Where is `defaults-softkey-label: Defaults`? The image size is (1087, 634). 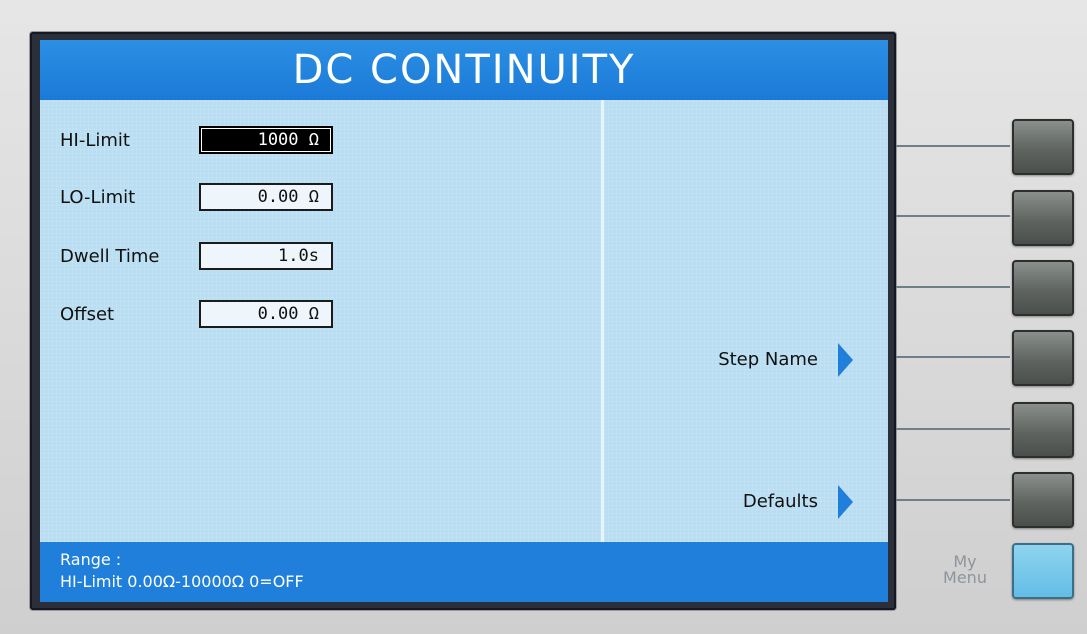
defaults-softkey-label: Defaults is located at coordinates (780, 501).